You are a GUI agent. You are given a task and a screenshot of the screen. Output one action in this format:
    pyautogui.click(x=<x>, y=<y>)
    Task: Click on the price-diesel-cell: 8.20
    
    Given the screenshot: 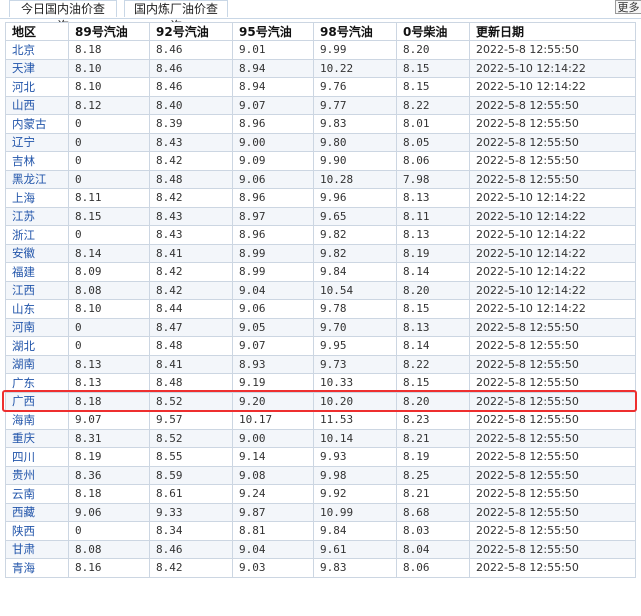 What is the action you would take?
    pyautogui.click(x=433, y=401)
    